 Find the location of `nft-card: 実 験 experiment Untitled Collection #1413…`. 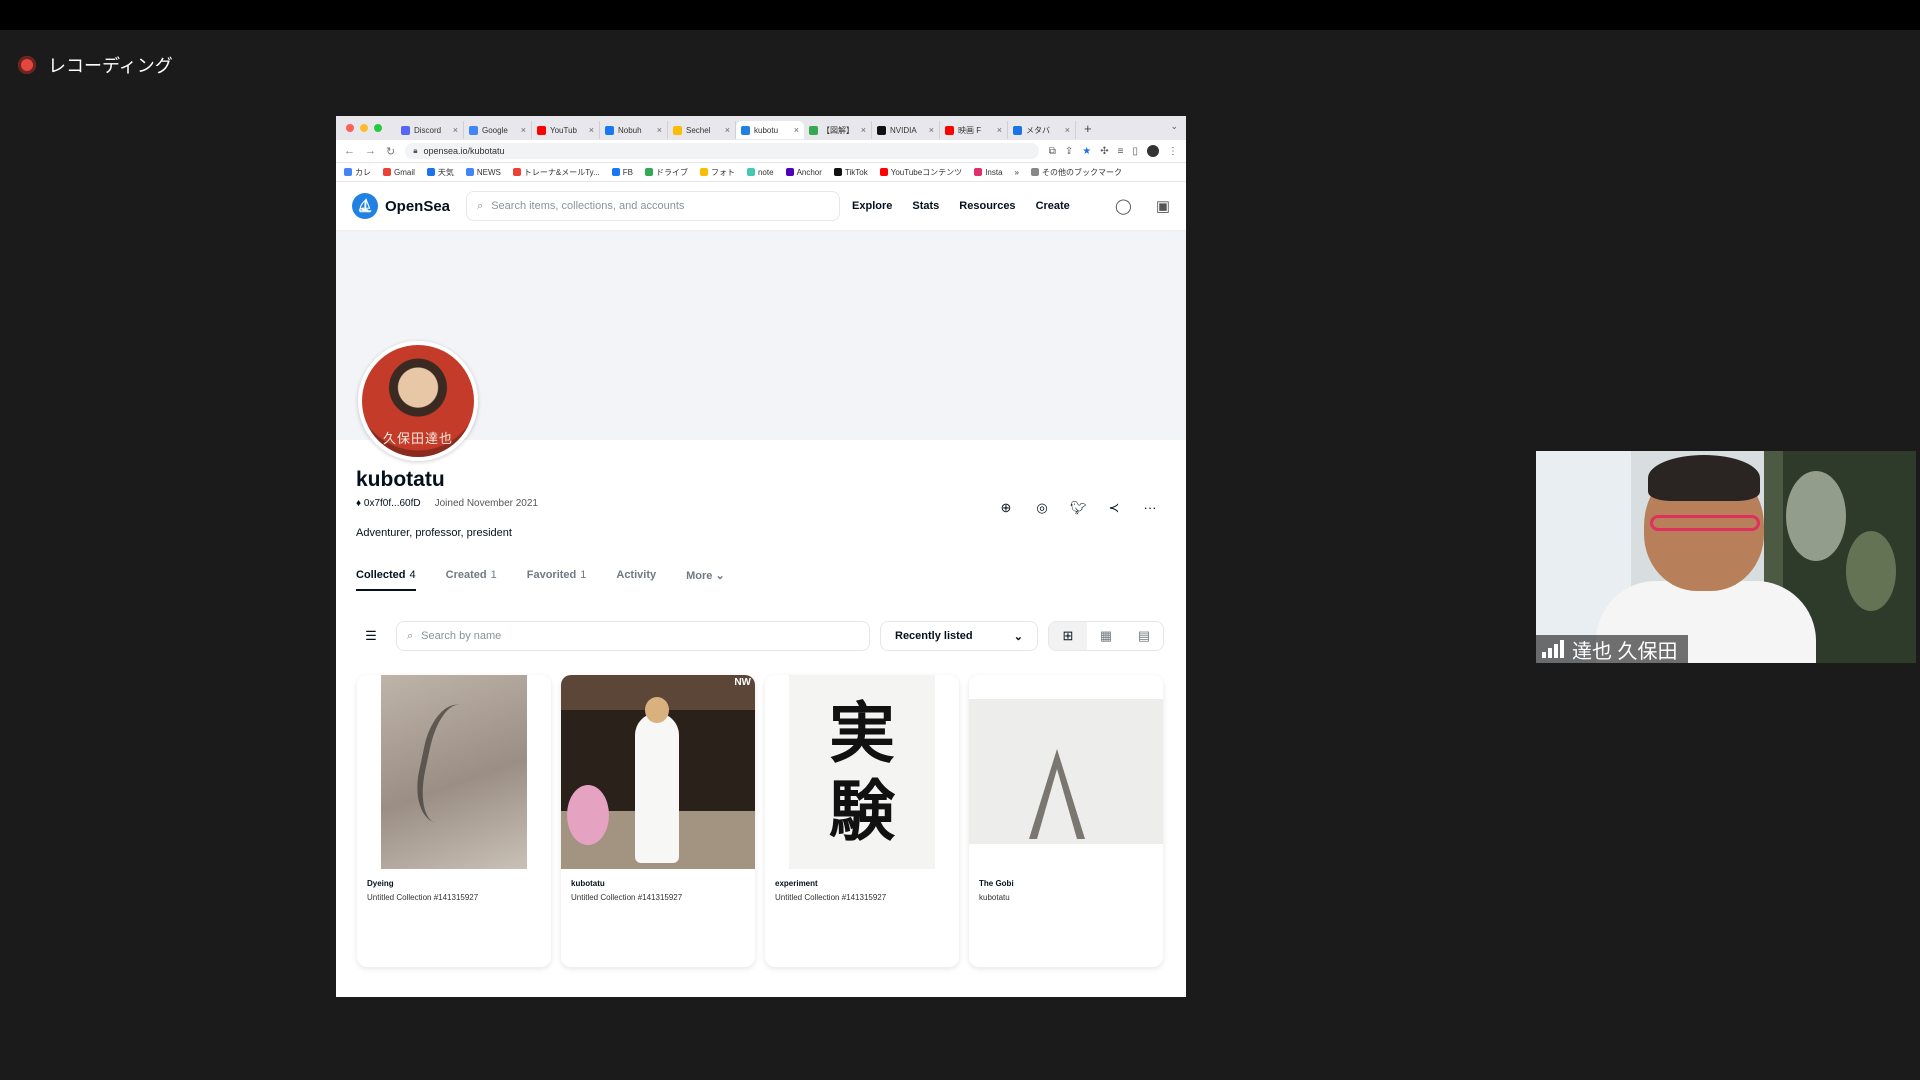

nft-card: 実 験 experiment Untitled Collection #1413… is located at coordinates (862, 821).